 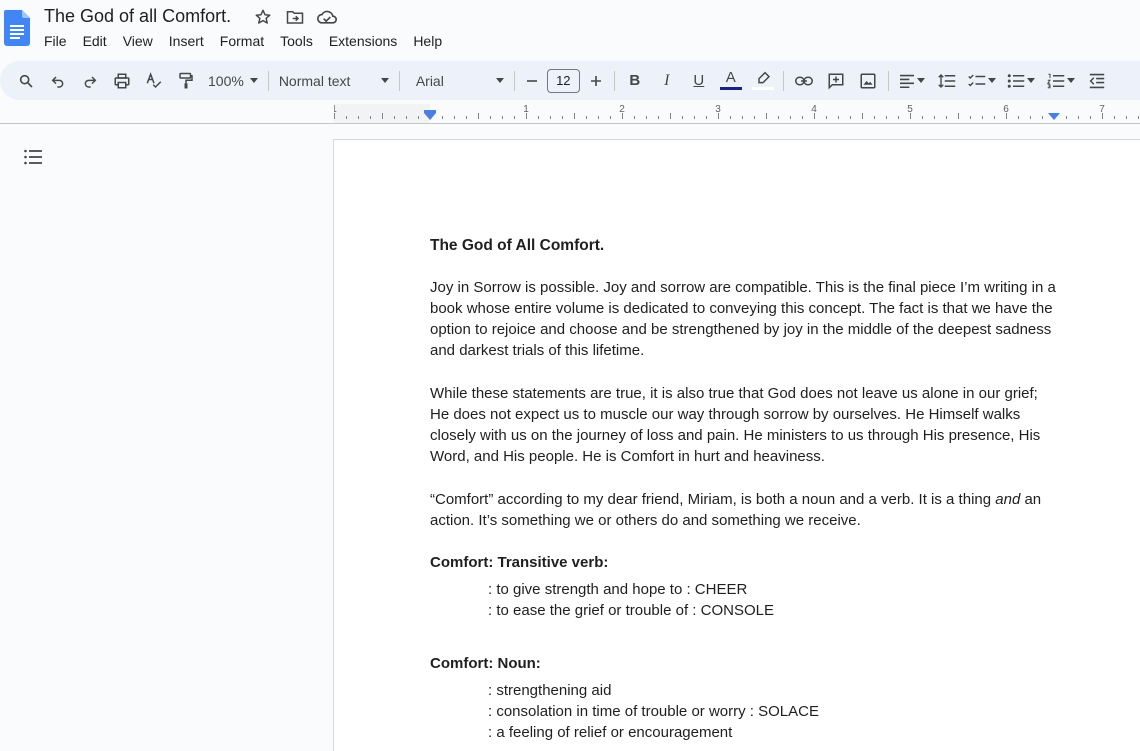 I want to click on highlight-color-button, so click(x=763, y=81).